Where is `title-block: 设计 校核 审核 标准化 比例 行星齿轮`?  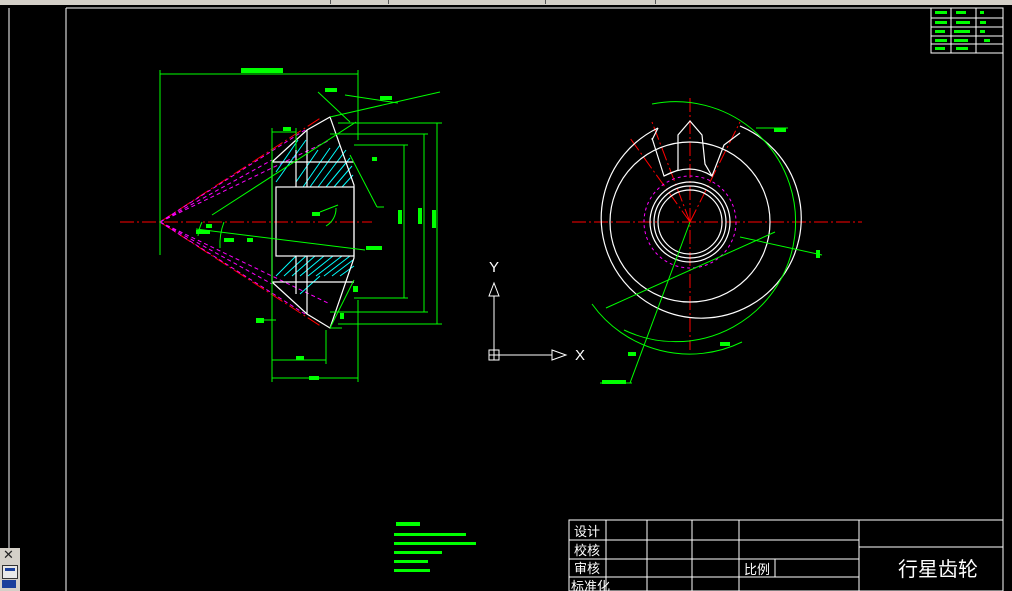
title-block: 设计 校核 审核 标准化 比例 行星齿轮 is located at coordinates (786, 555).